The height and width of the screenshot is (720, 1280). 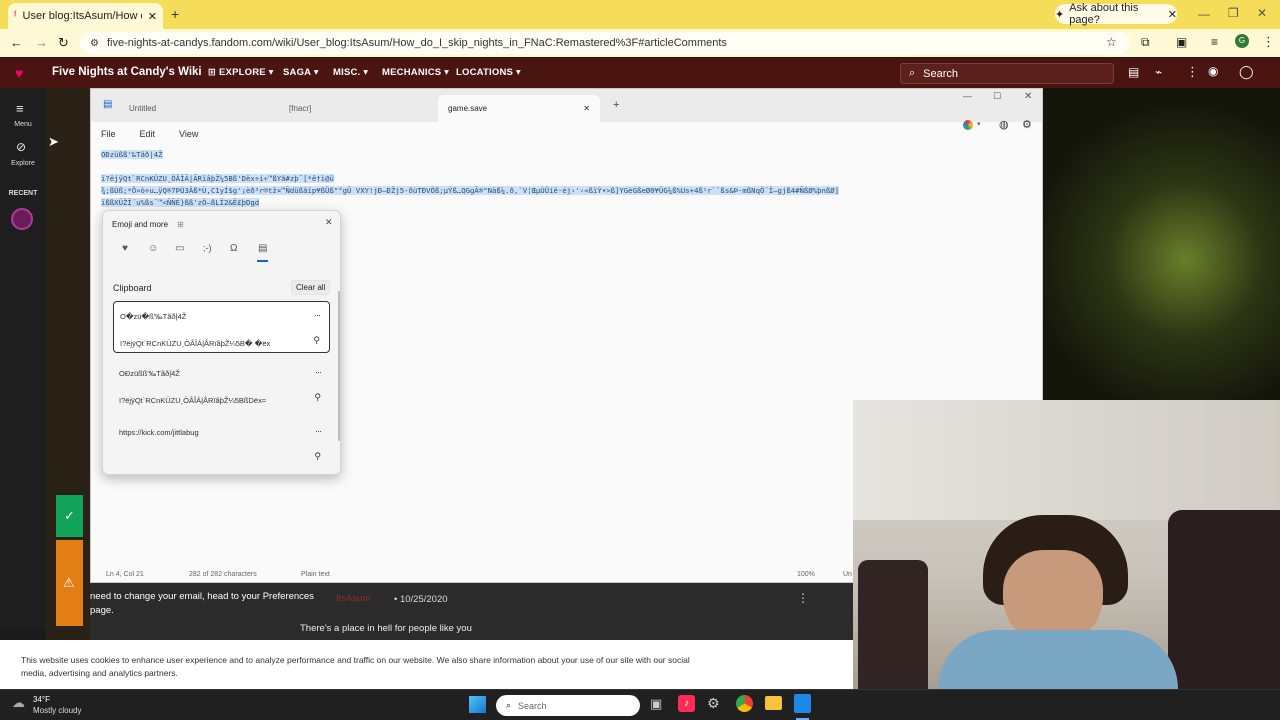 What do you see at coordinates (997, 96) in the screenshot?
I see `notepad-maximize-icon: ☐` at bounding box center [997, 96].